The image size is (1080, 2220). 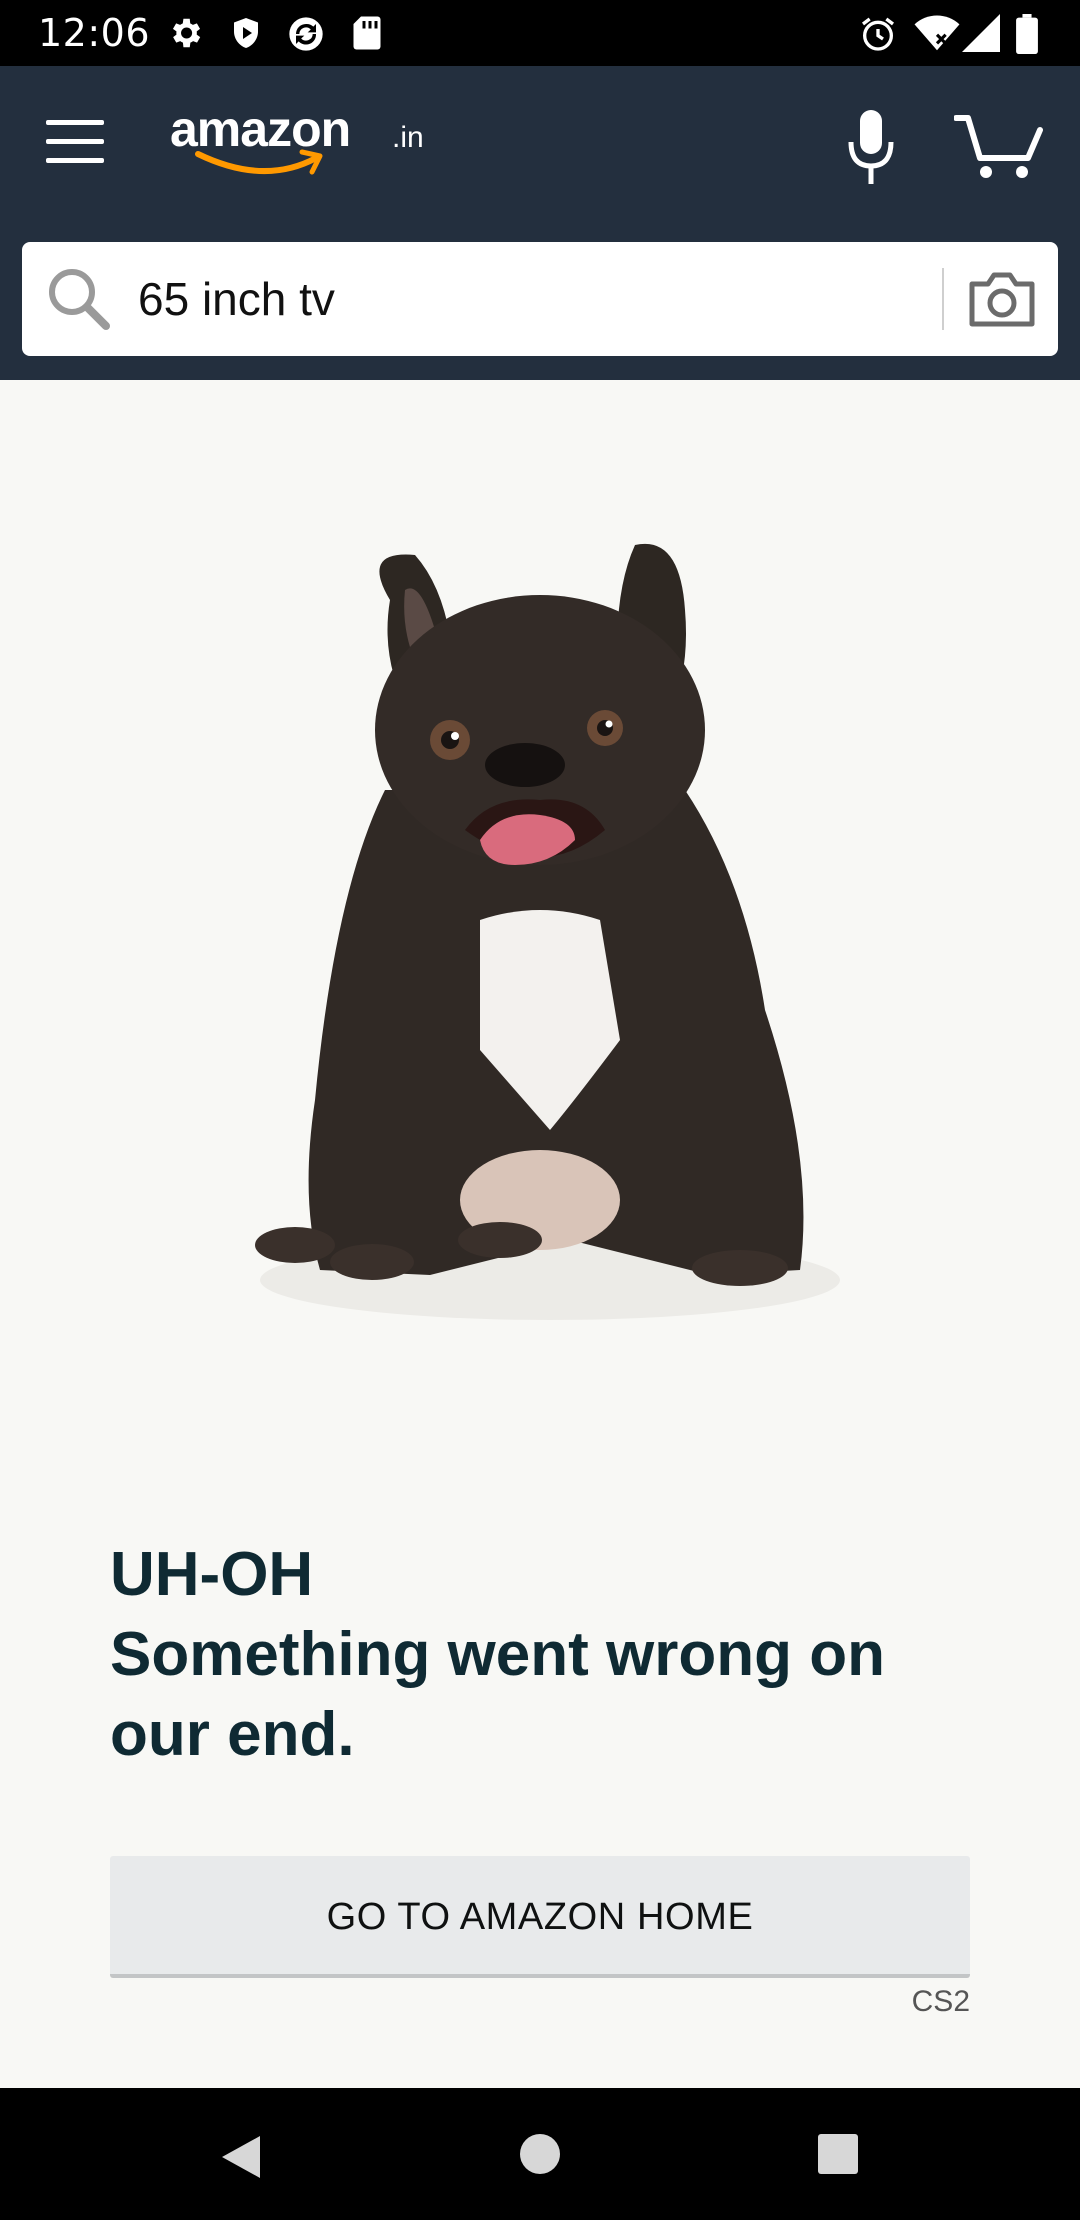 What do you see at coordinates (999, 147) in the screenshot?
I see `cart-icon` at bounding box center [999, 147].